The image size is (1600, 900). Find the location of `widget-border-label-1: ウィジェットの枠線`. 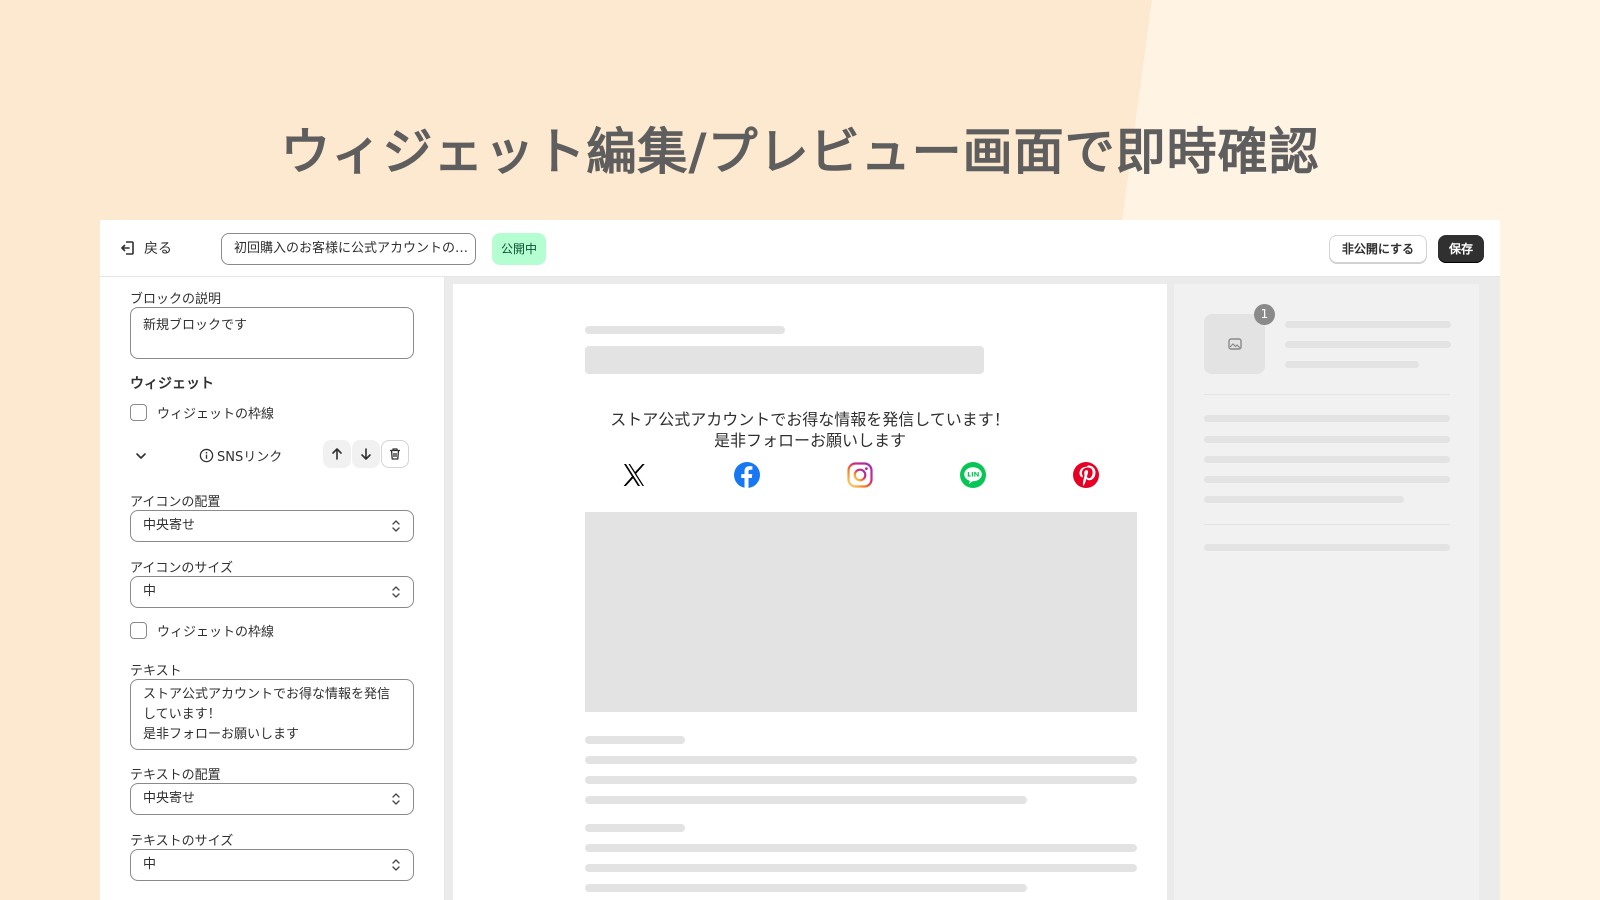

widget-border-label-1: ウィジェットの枠線 is located at coordinates (216, 414).